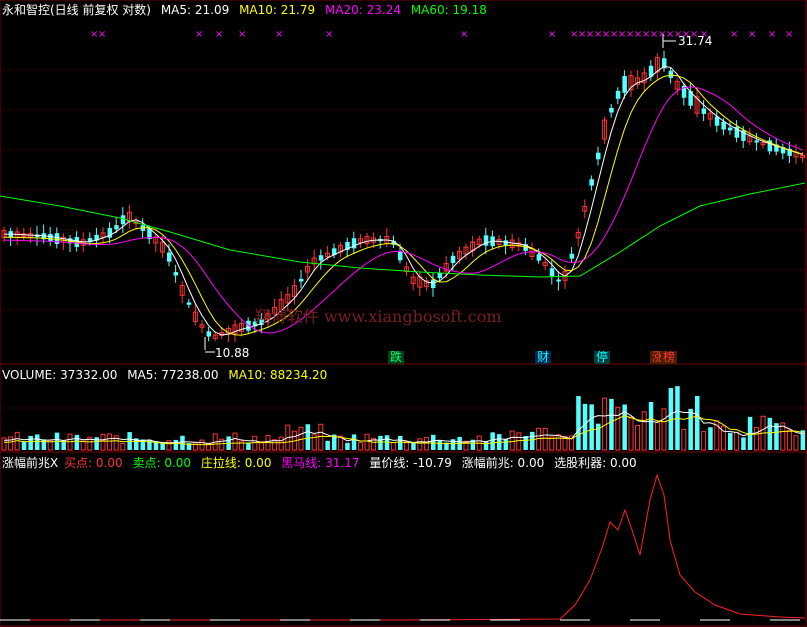 The width and height of the screenshot is (807, 627). What do you see at coordinates (669, 357) in the screenshot?
I see `badge-list: 榜` at bounding box center [669, 357].